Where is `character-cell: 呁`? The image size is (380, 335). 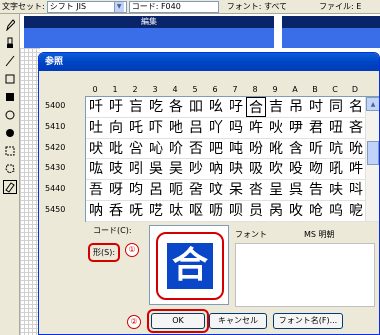
character-cell: 呁 is located at coordinates (136, 190).